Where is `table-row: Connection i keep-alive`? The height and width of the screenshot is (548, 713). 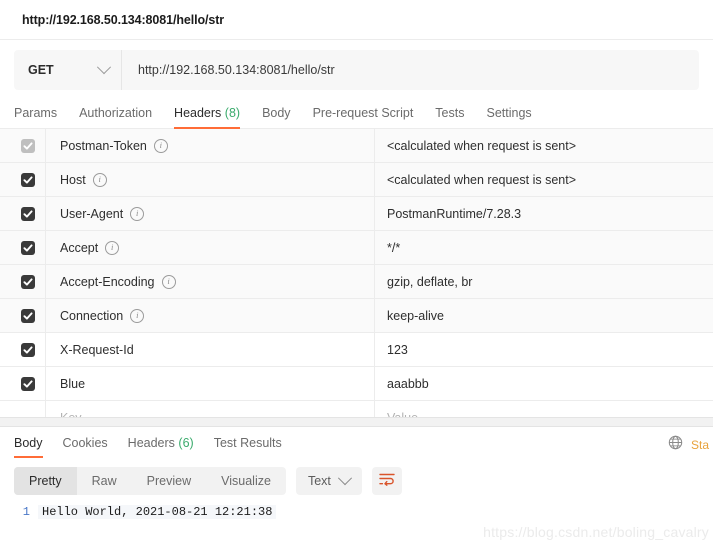 table-row: Connection i keep-alive is located at coordinates (356, 316).